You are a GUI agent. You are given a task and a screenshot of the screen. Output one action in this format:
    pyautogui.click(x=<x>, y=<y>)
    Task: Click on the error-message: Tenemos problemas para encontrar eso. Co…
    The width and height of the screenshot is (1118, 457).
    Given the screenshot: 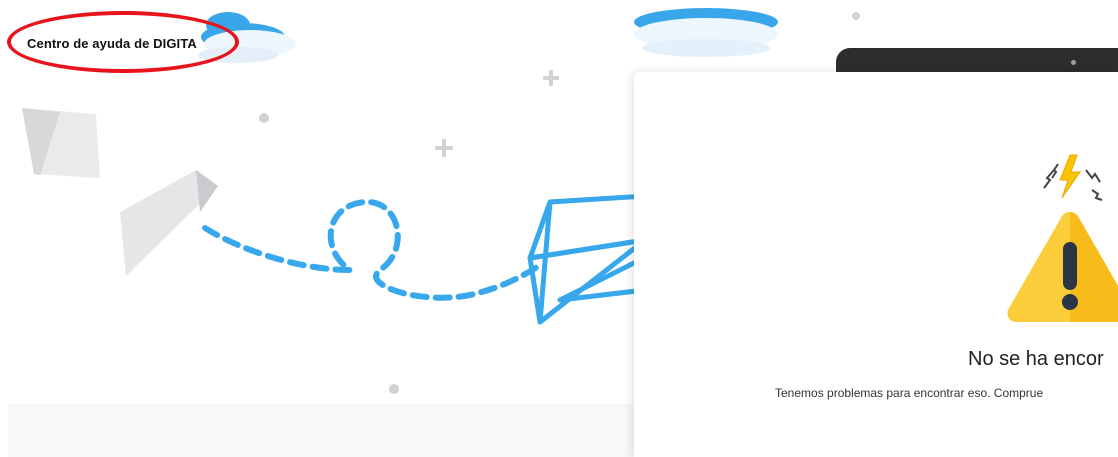 What is the action you would take?
    pyautogui.click(x=909, y=393)
    